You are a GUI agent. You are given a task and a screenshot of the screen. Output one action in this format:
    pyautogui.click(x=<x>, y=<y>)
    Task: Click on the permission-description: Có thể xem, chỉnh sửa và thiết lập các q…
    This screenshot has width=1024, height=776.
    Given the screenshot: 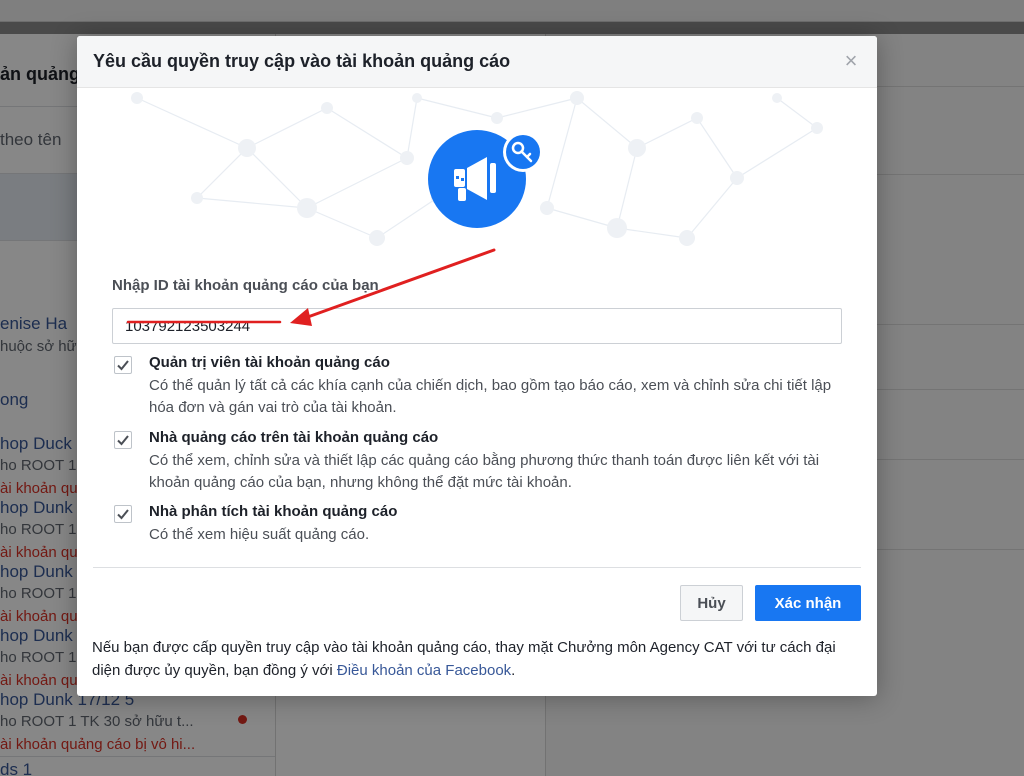 What is the action you would take?
    pyautogui.click(x=484, y=471)
    